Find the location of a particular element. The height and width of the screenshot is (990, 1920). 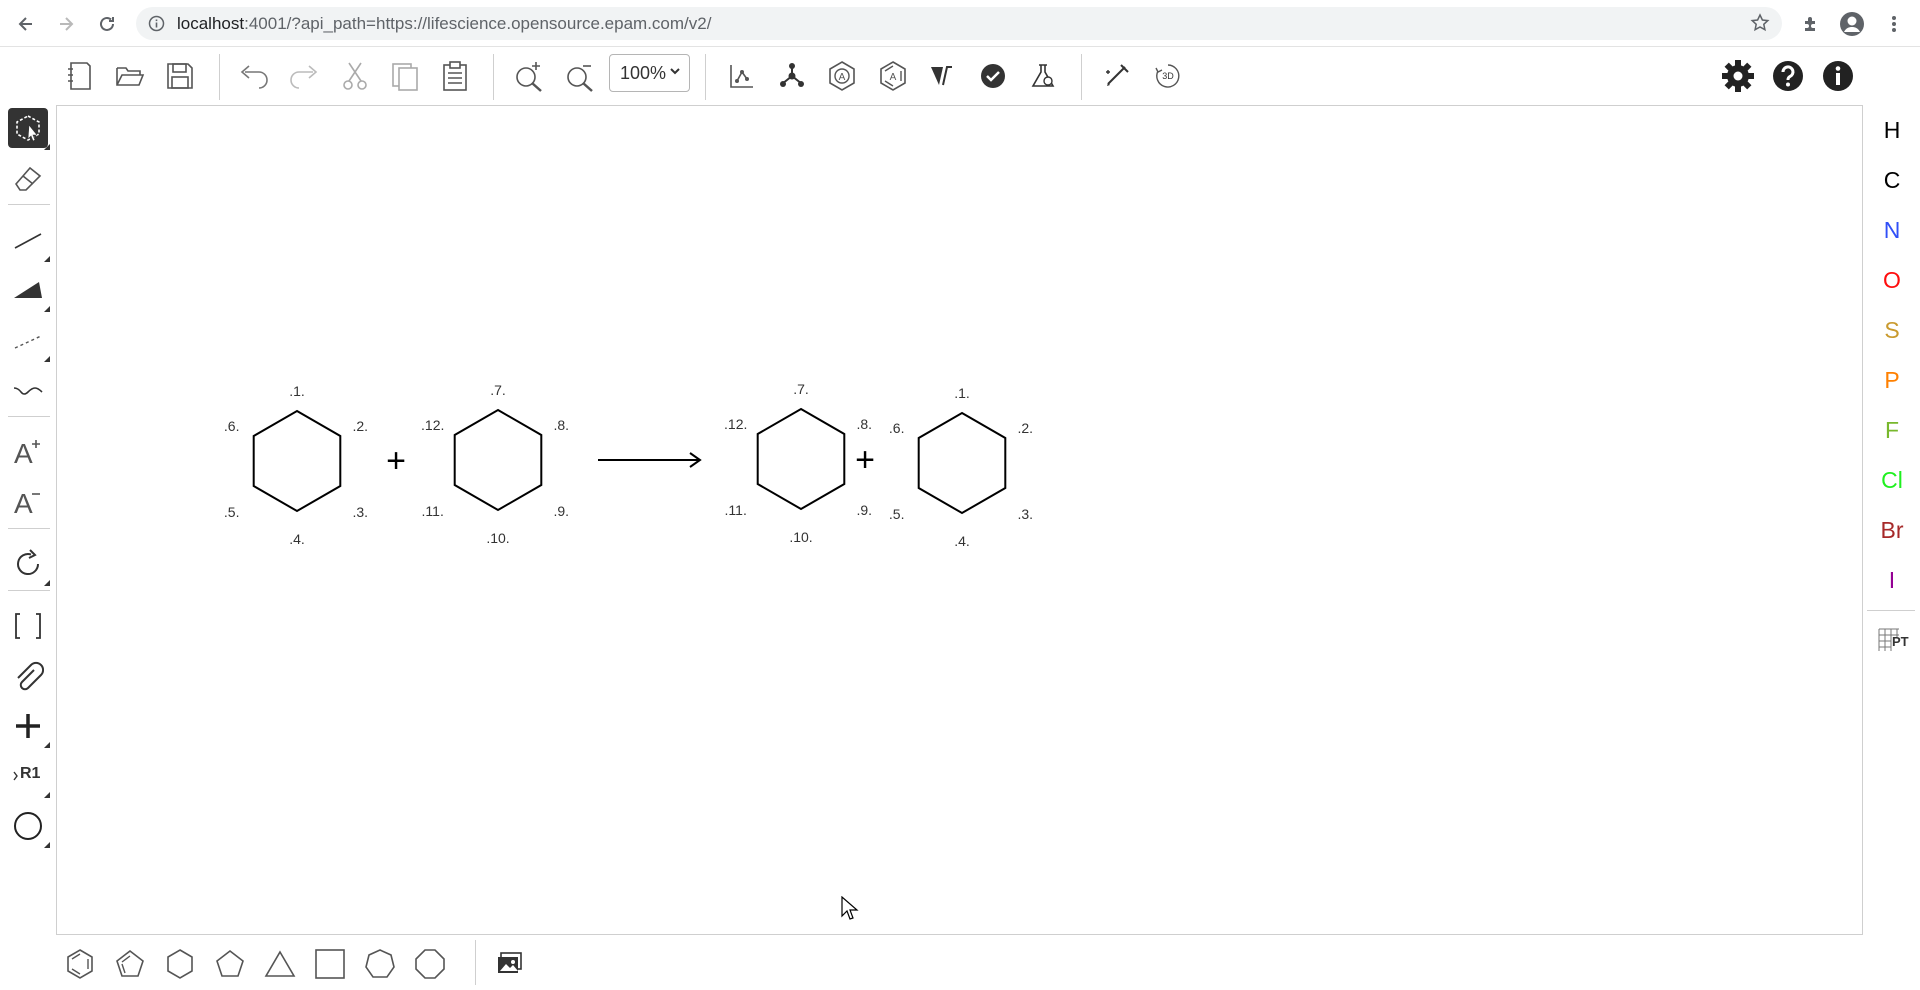

reactant-1-cyclohexane: .1. .2. .3. .4. .5. .6. is located at coordinates (296, 465).